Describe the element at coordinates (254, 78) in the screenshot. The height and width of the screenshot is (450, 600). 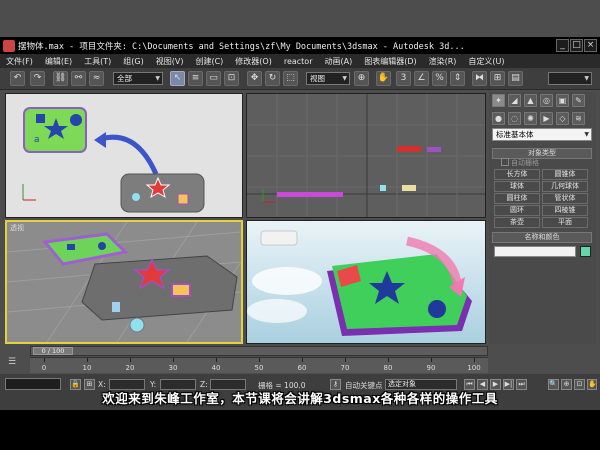
I see `move-icon: ✥` at that location.